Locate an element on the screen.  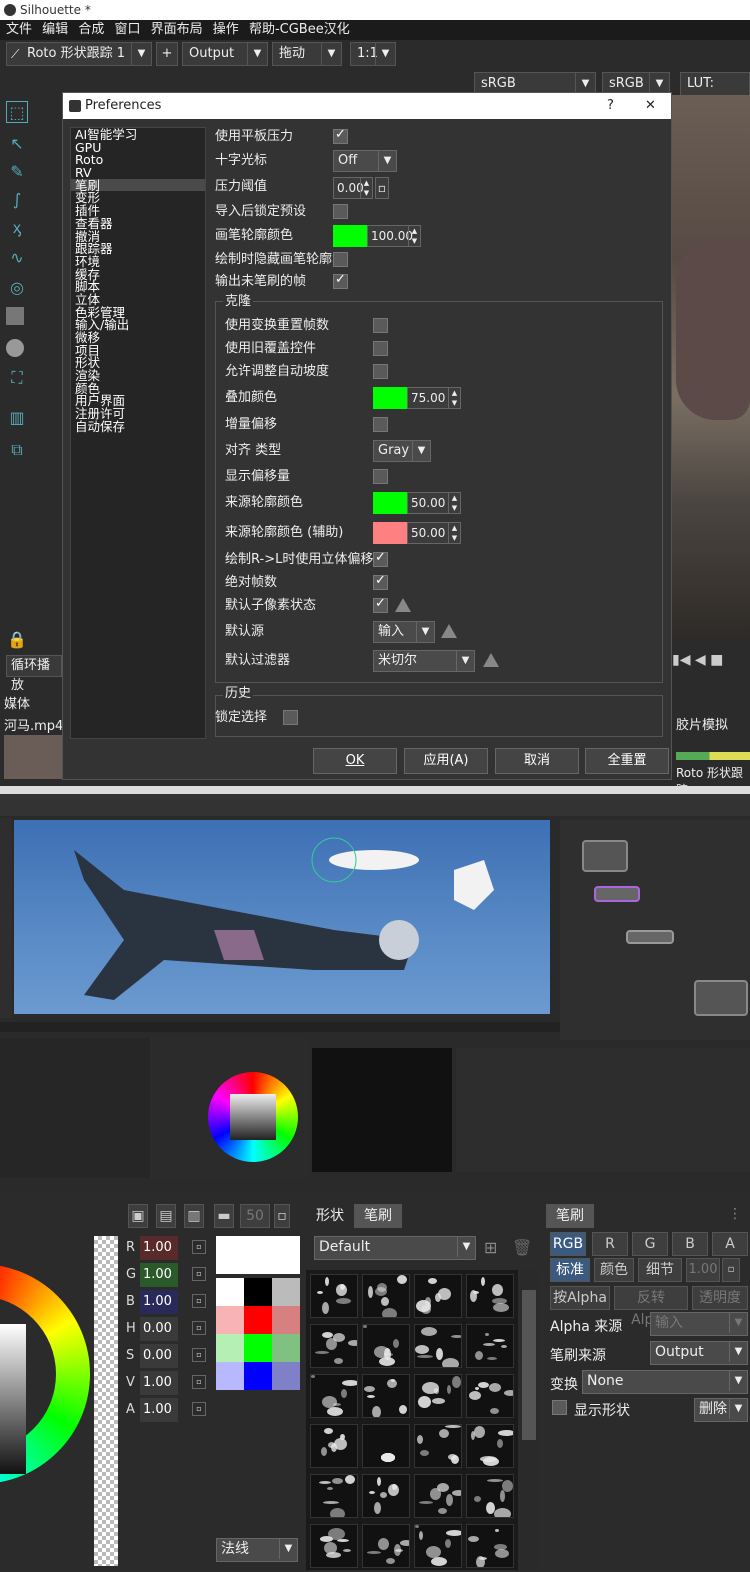
show-shape-checkbox is located at coordinates (559, 1407).